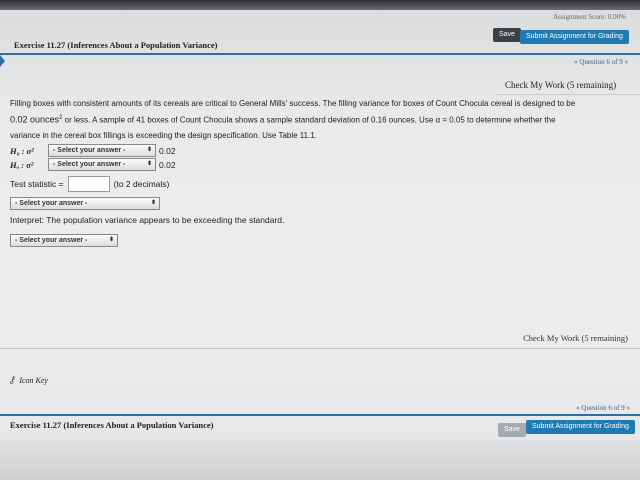 This screenshot has width=640, height=480. Describe the element at coordinates (320, 5) in the screenshot. I see `monitor-bezel` at that location.